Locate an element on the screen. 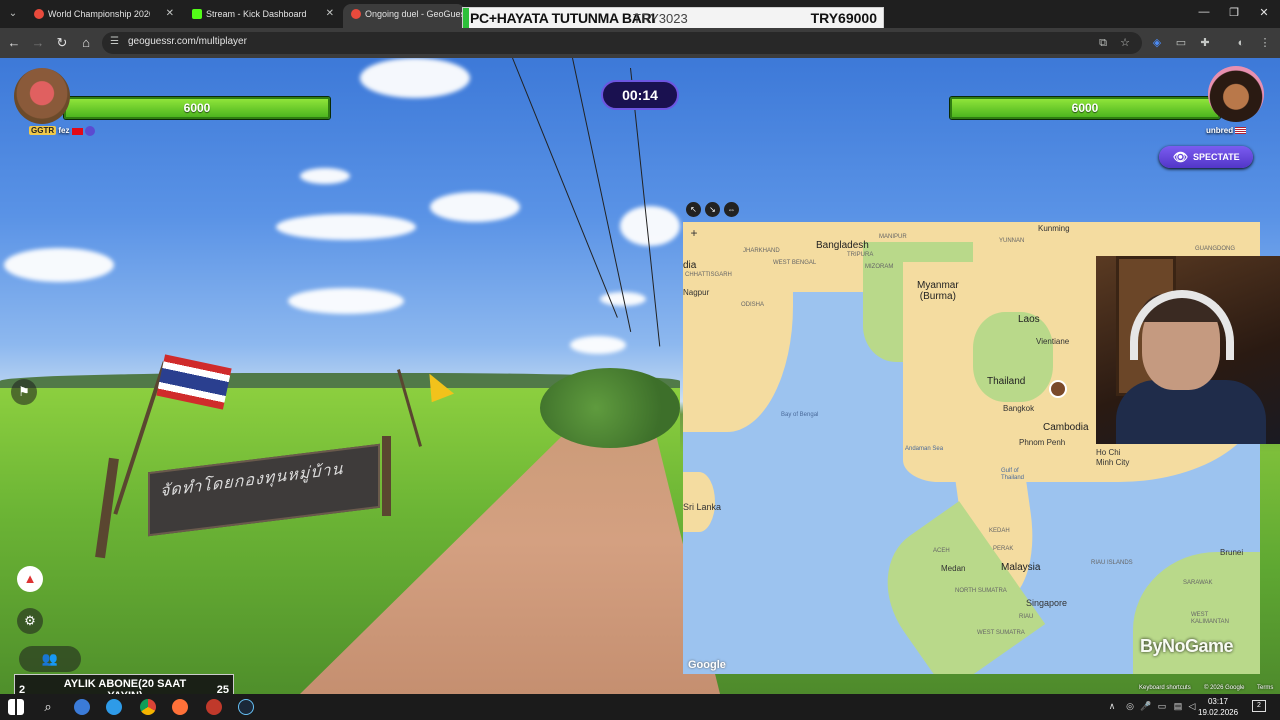 The image size is (1280, 720). player-right-health-bar: 6000 is located at coordinates (1085, 108).